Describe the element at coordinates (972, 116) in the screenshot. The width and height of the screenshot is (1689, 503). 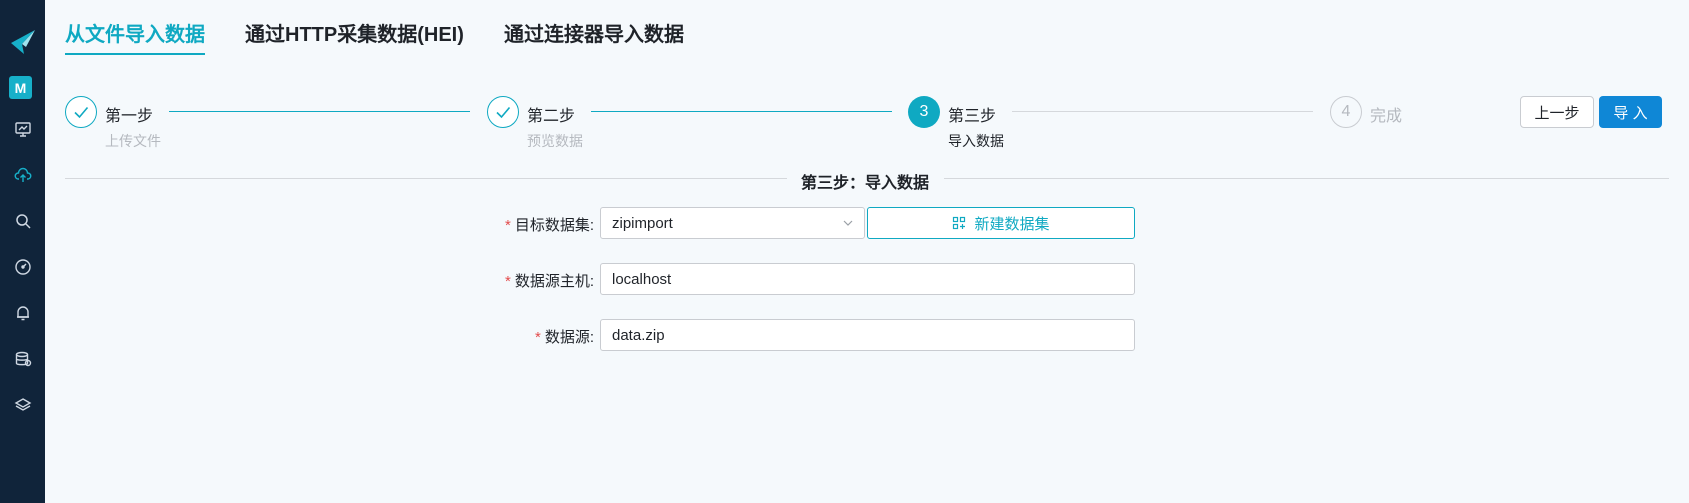
I see `step-3-title: 第三步` at that location.